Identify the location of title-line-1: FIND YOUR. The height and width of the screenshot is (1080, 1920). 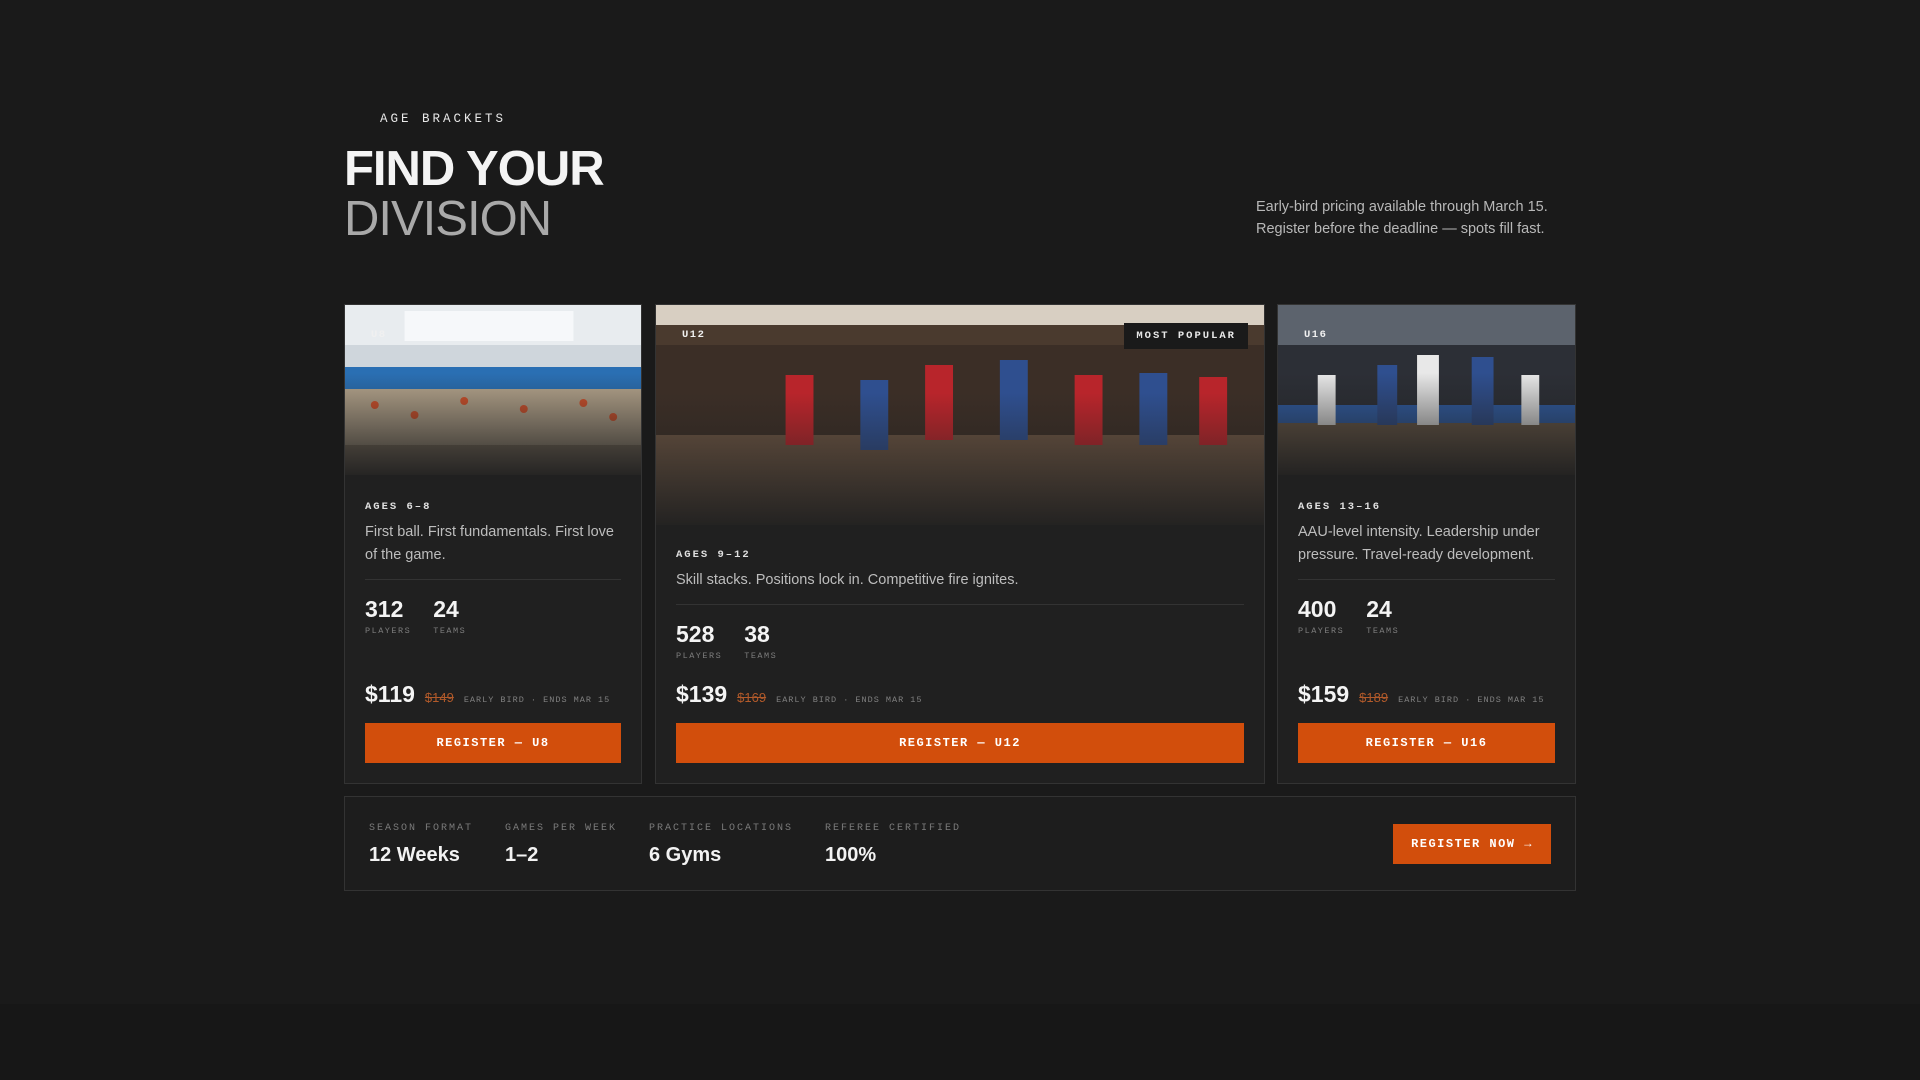
(474, 169).